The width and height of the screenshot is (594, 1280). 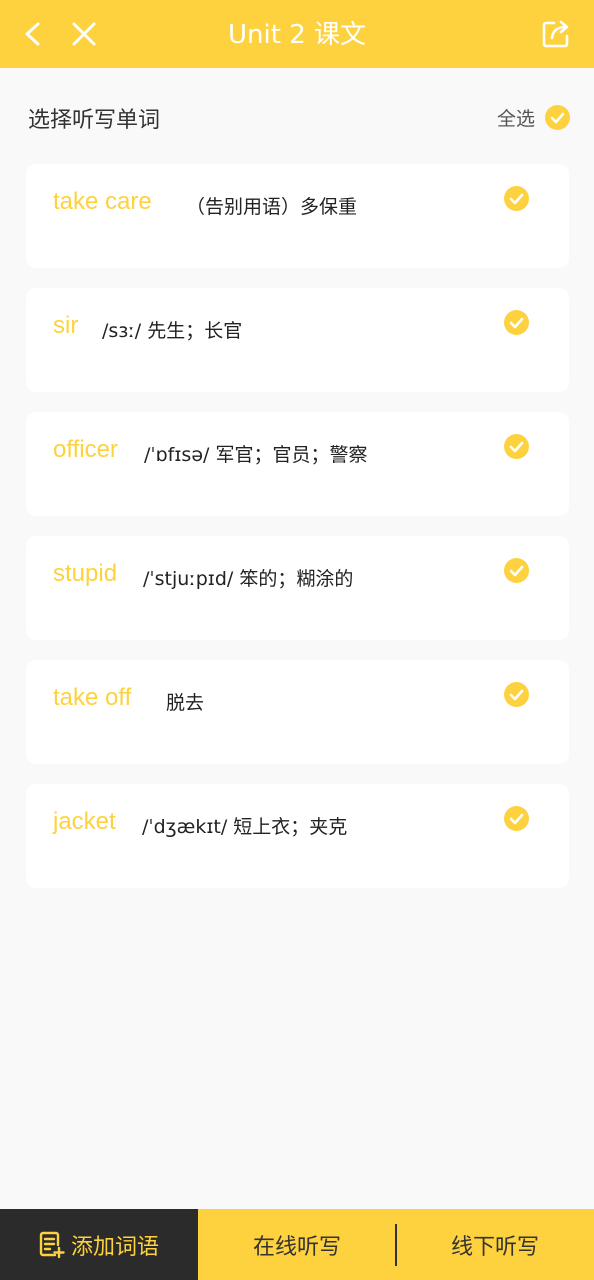 I want to click on add-words-button: 添加词语, so click(x=99, y=1244).